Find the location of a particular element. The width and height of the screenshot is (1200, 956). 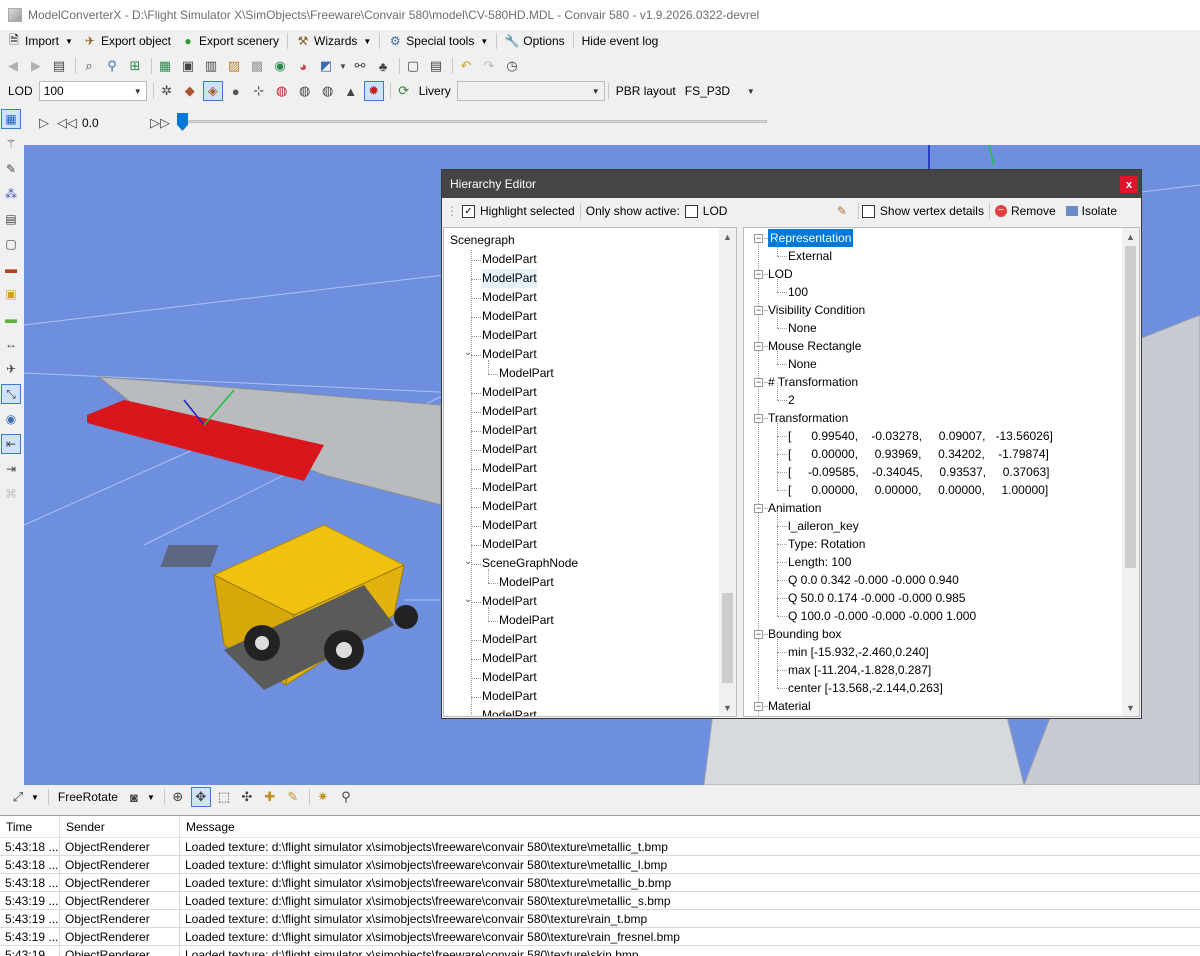

screenshot-icon: ▢ is located at coordinates (413, 66).